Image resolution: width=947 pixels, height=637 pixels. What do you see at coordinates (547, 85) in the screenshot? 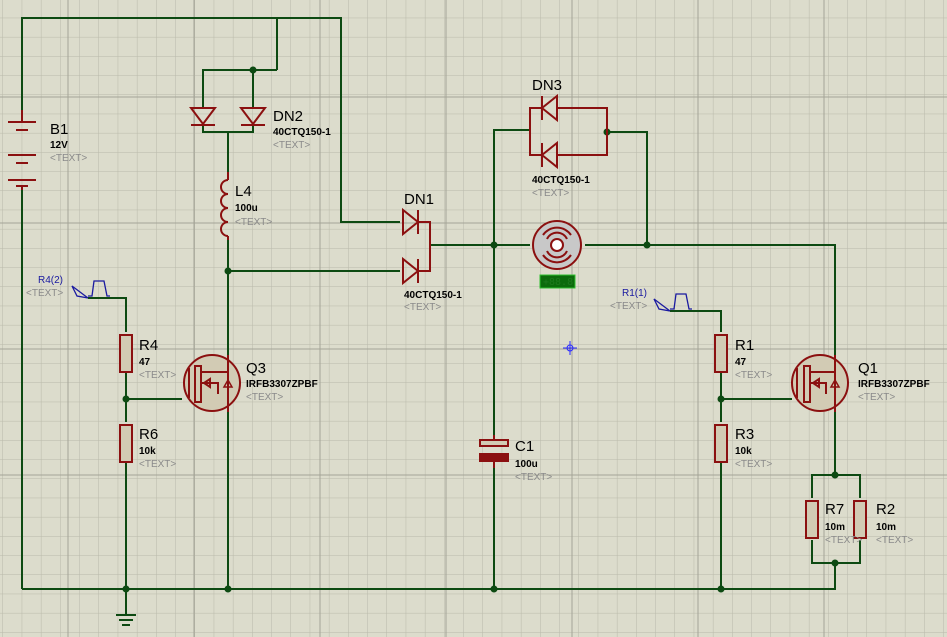
I see `dn3-ref: DN3` at bounding box center [547, 85].